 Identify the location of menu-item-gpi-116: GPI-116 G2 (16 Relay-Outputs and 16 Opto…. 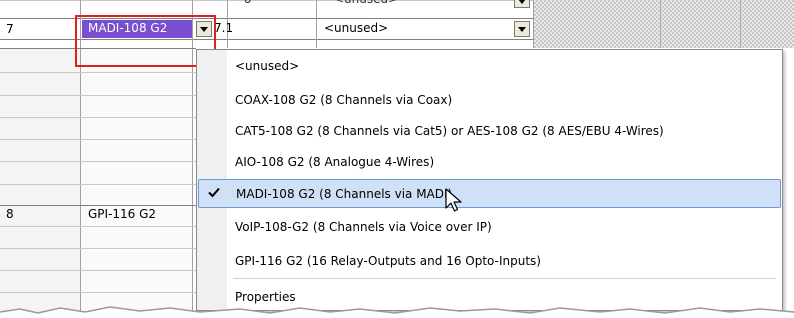
(489, 260).